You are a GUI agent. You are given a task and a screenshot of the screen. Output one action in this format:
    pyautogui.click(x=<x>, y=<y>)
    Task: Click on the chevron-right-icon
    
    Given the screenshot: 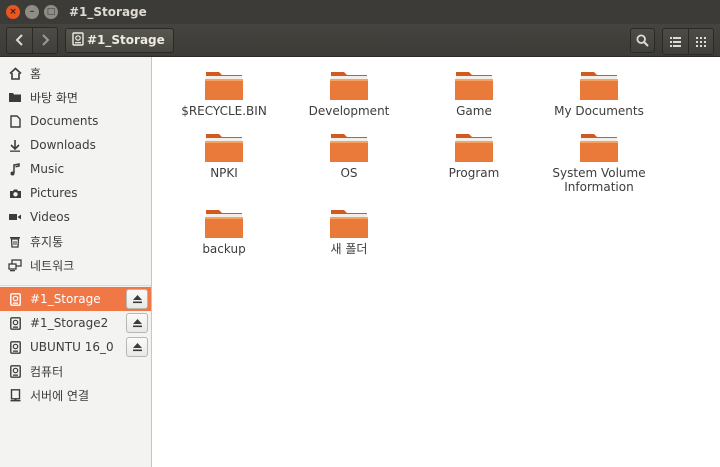 What is the action you would take?
    pyautogui.click(x=46, y=40)
    